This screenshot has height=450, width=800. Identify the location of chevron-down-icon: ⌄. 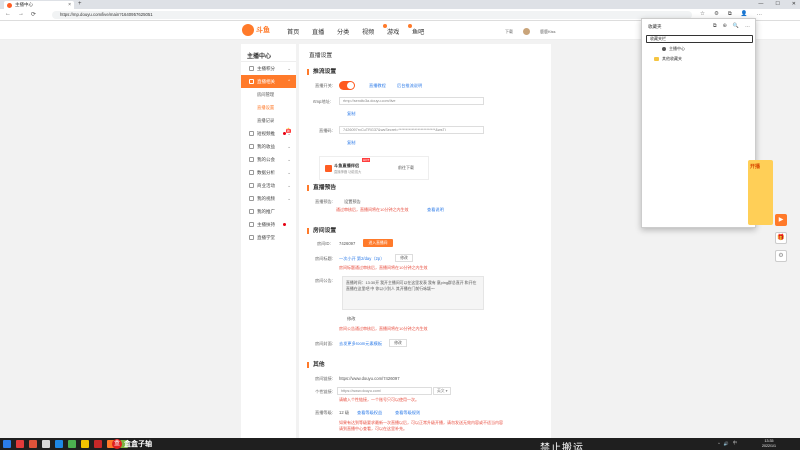
(289, 185).